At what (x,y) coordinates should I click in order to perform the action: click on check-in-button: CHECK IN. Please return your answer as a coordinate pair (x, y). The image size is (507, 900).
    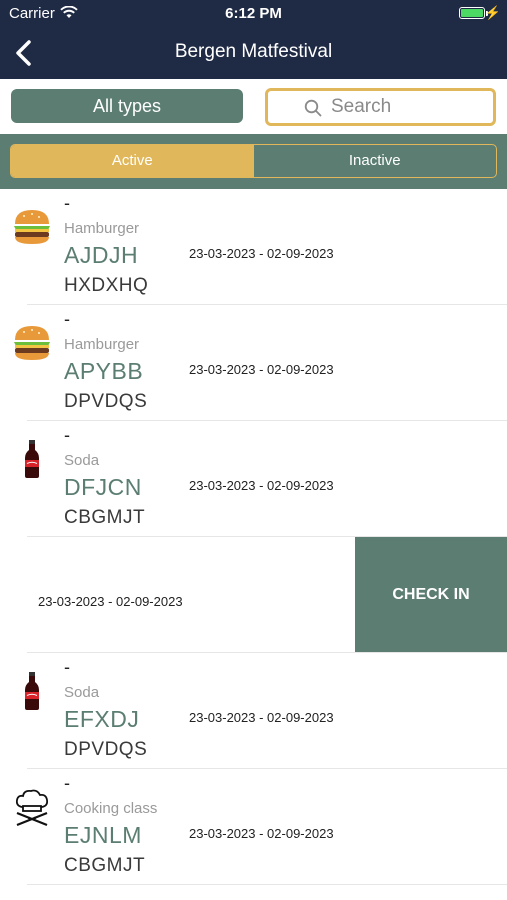
    Looking at the image, I should click on (431, 595).